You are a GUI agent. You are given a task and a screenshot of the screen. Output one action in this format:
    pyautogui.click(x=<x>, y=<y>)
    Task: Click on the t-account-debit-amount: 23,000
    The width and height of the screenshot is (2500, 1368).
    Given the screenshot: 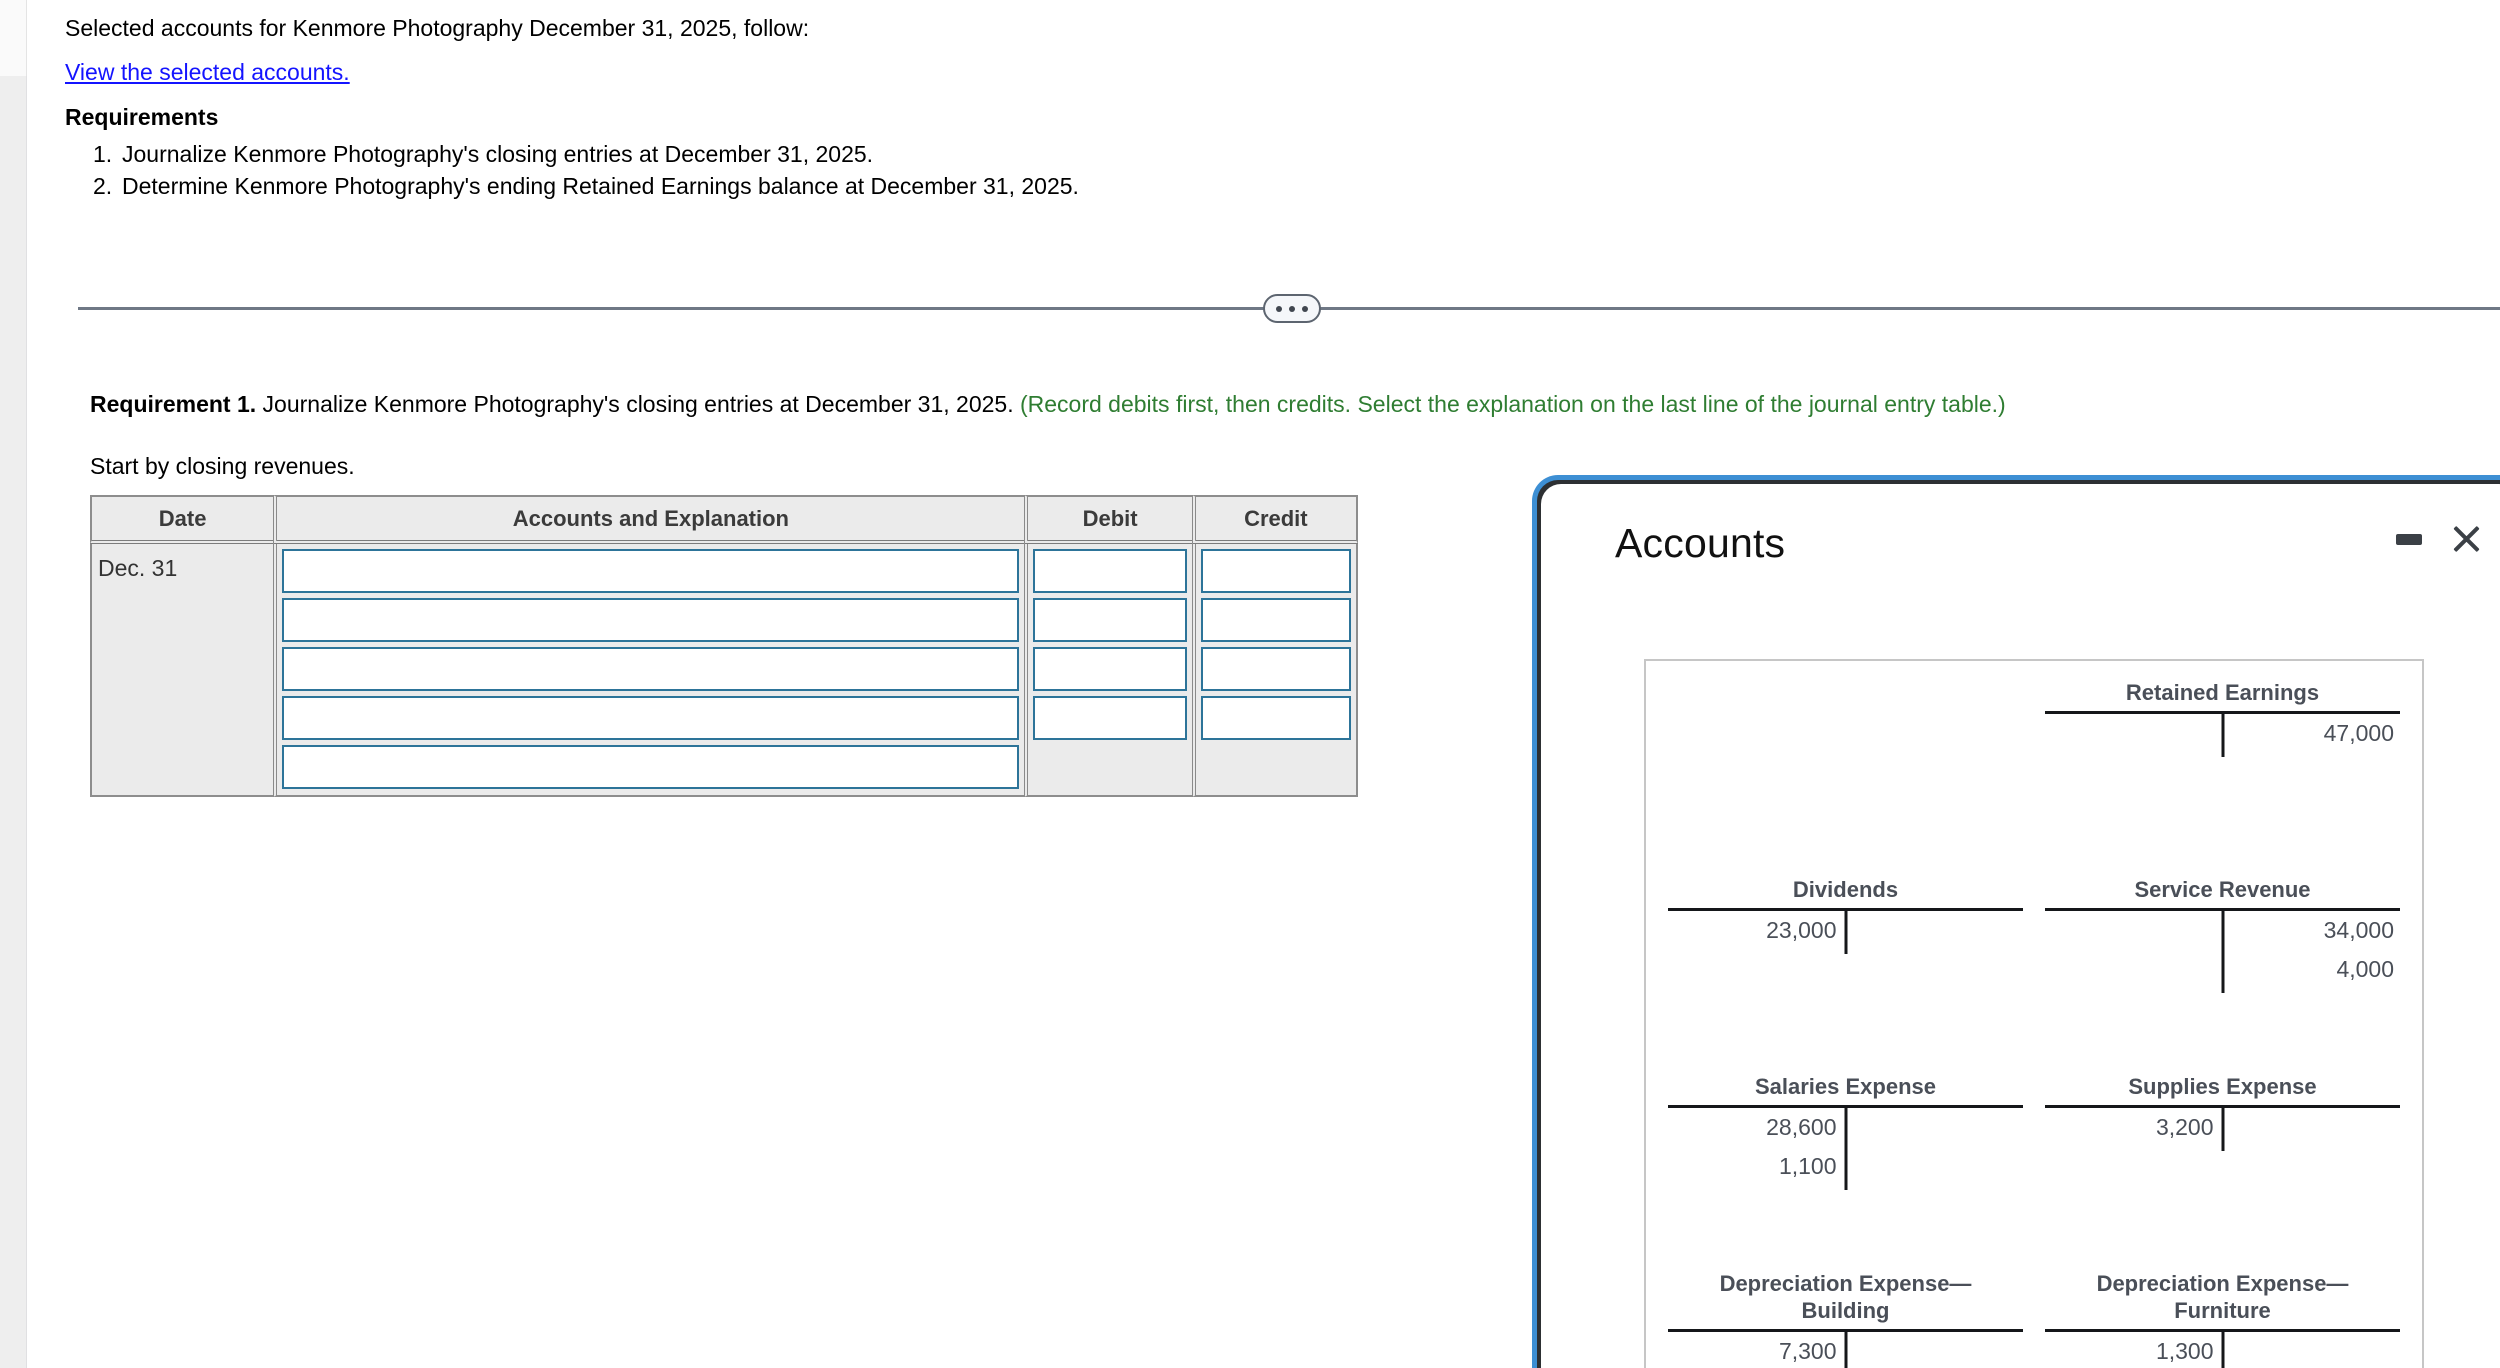 What is the action you would take?
    pyautogui.click(x=1801, y=930)
    